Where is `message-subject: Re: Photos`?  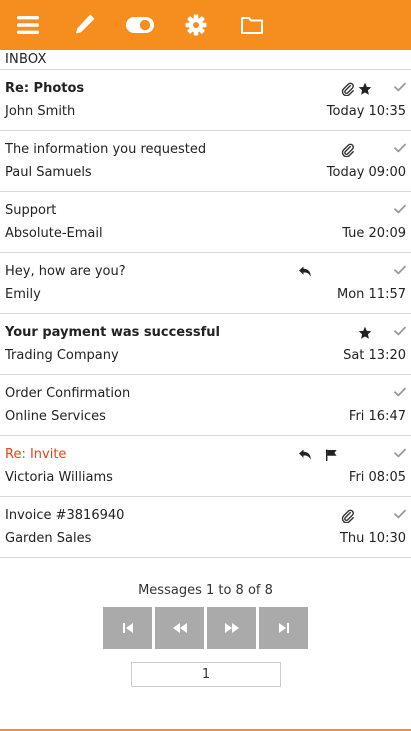
message-subject: Re: Photos is located at coordinates (45, 88).